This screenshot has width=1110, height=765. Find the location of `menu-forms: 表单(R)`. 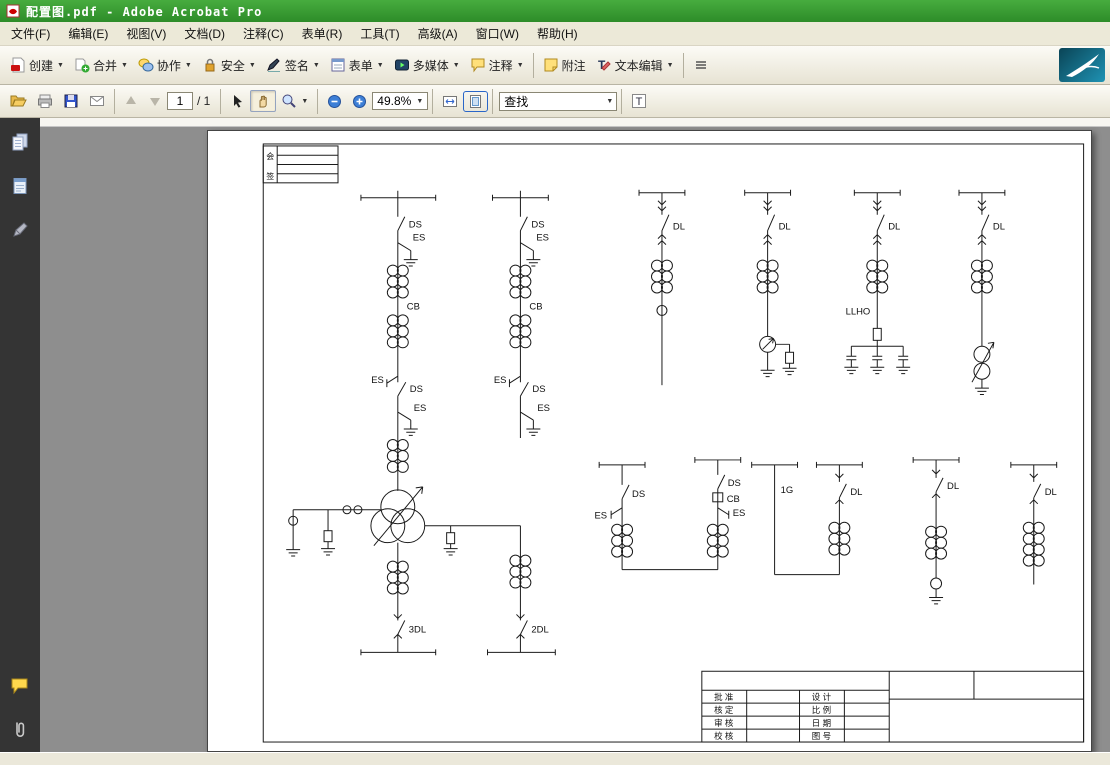

menu-forms: 表单(R) is located at coordinates (322, 33).